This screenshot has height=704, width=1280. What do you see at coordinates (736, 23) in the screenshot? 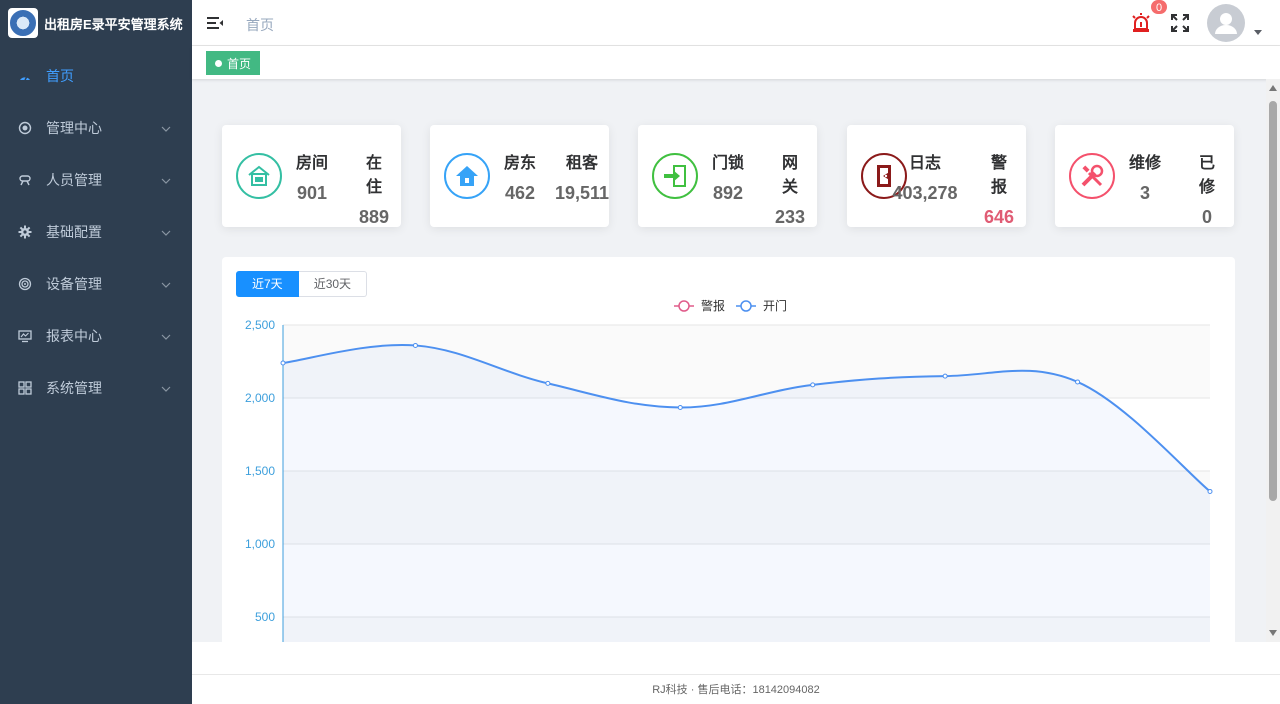
I see `top-navbar: 首页 0` at bounding box center [736, 23].